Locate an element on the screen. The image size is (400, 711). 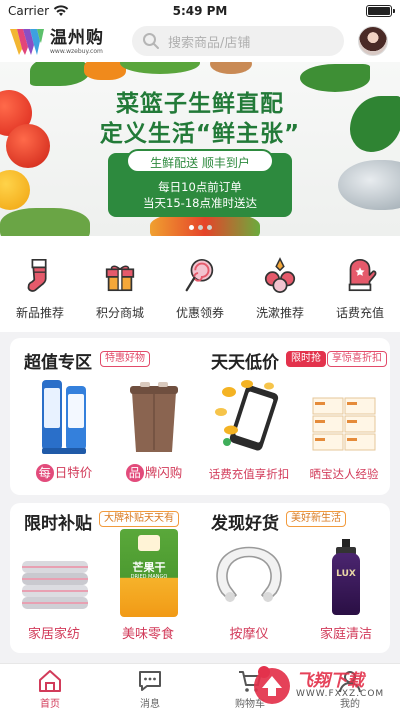
onion-image is located at coordinates (231, 68).